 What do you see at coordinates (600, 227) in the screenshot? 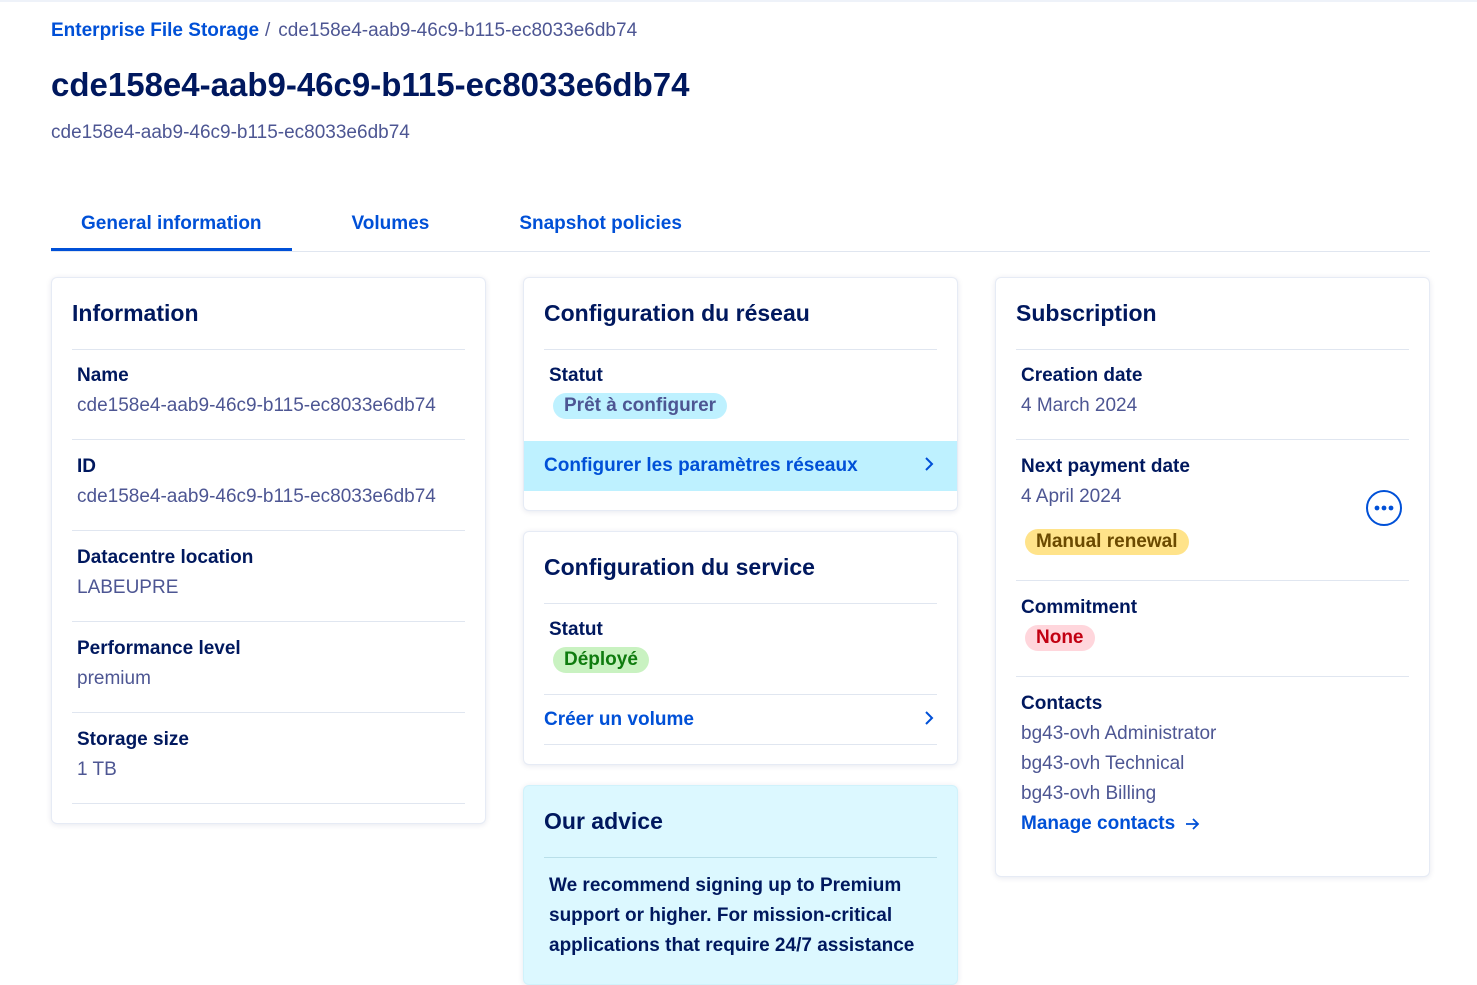
I see `tab-snapshot-policies: Snapshot policies` at bounding box center [600, 227].